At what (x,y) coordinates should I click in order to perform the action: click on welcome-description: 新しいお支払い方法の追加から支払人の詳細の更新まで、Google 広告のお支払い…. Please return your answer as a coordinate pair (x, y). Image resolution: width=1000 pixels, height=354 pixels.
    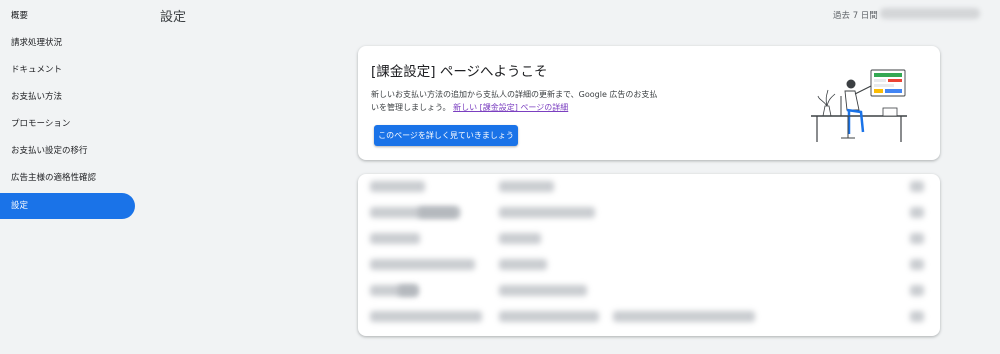
    Looking at the image, I should click on (516, 101).